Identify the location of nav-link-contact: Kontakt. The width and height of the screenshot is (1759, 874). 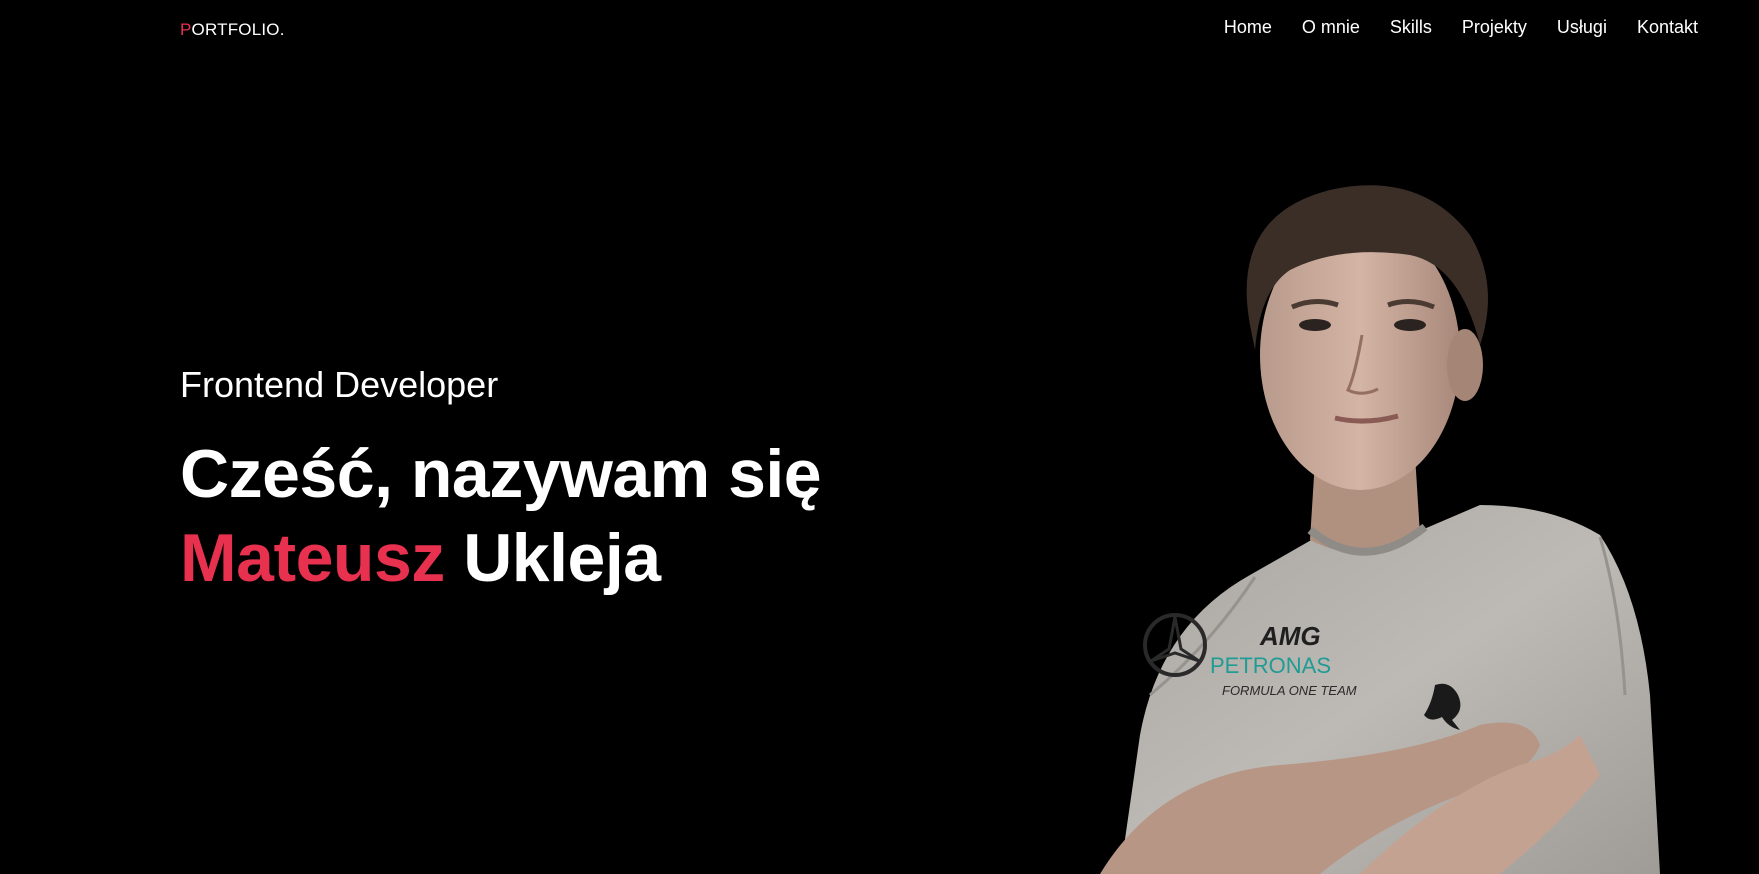
(1667, 27).